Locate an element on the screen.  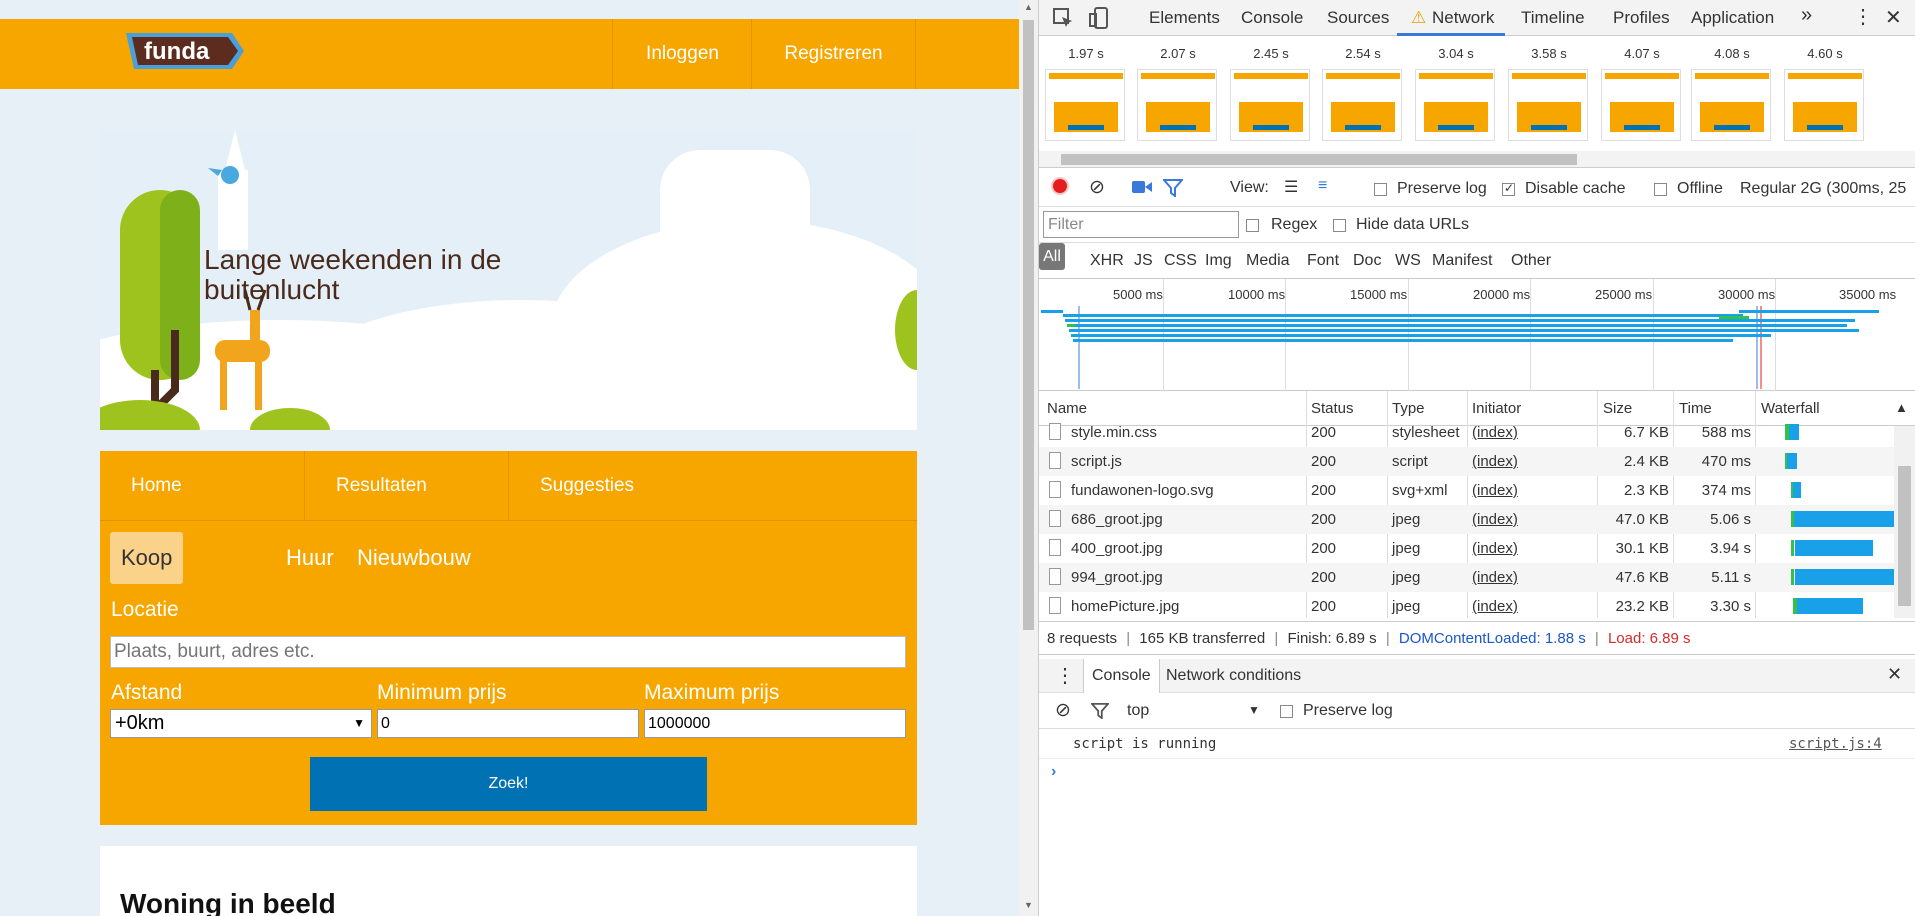
console-source-link: script.js:4 is located at coordinates (1835, 744).